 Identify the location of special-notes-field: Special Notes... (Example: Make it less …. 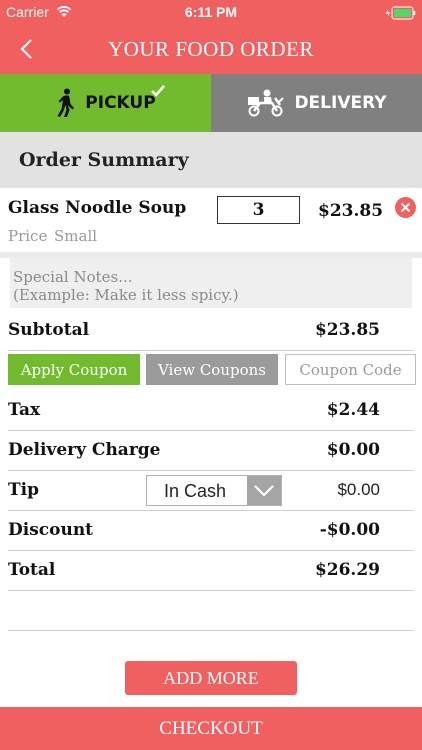
(211, 283).